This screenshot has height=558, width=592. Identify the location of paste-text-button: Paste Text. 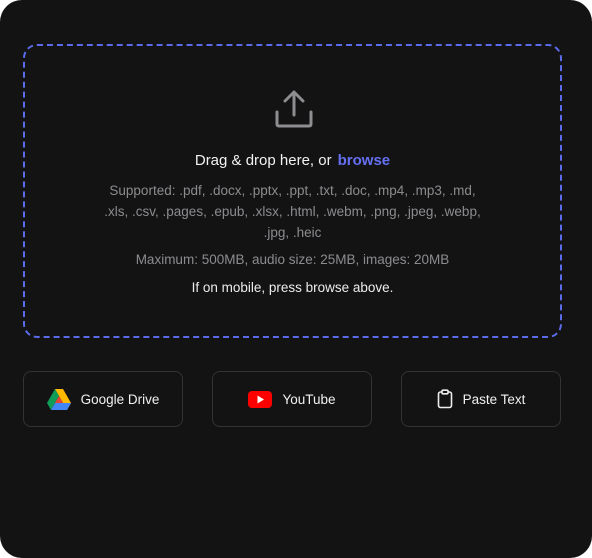
(481, 399).